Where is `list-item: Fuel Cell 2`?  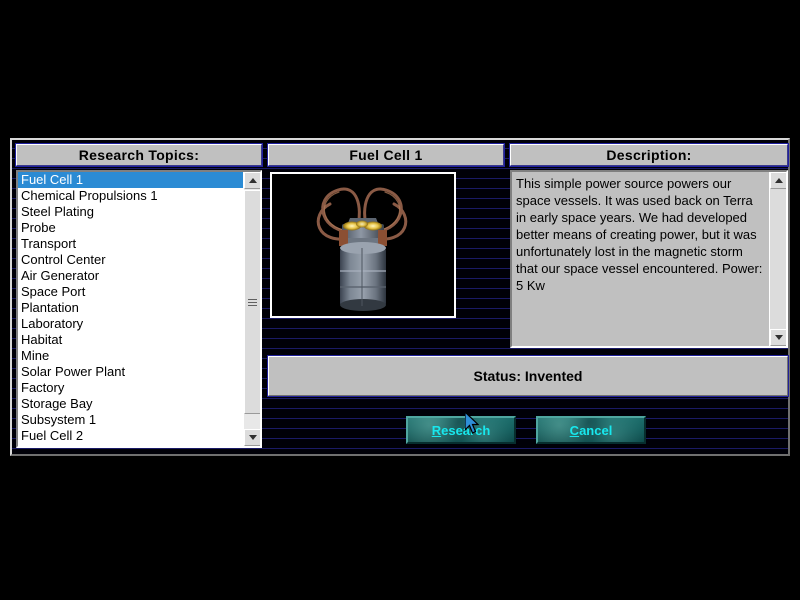
list-item: Fuel Cell 2 is located at coordinates (130, 436).